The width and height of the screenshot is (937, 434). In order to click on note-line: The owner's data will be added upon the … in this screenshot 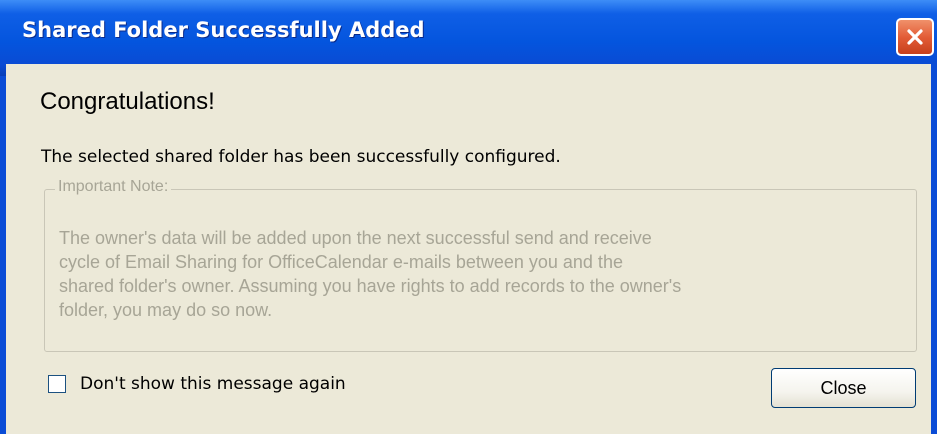, I will do `click(355, 238)`.